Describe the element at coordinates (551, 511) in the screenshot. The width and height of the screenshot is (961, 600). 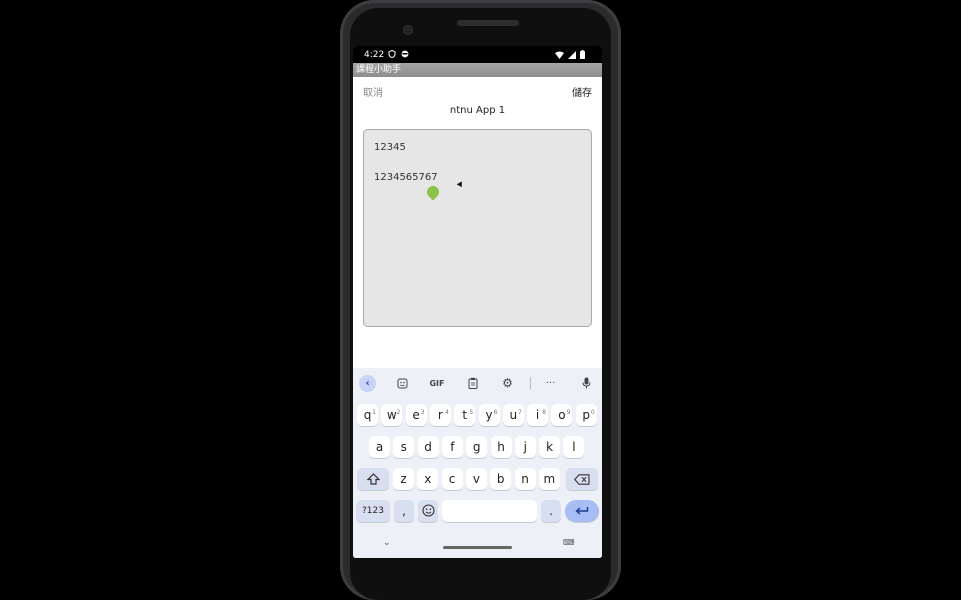
I see `period-key: .` at that location.